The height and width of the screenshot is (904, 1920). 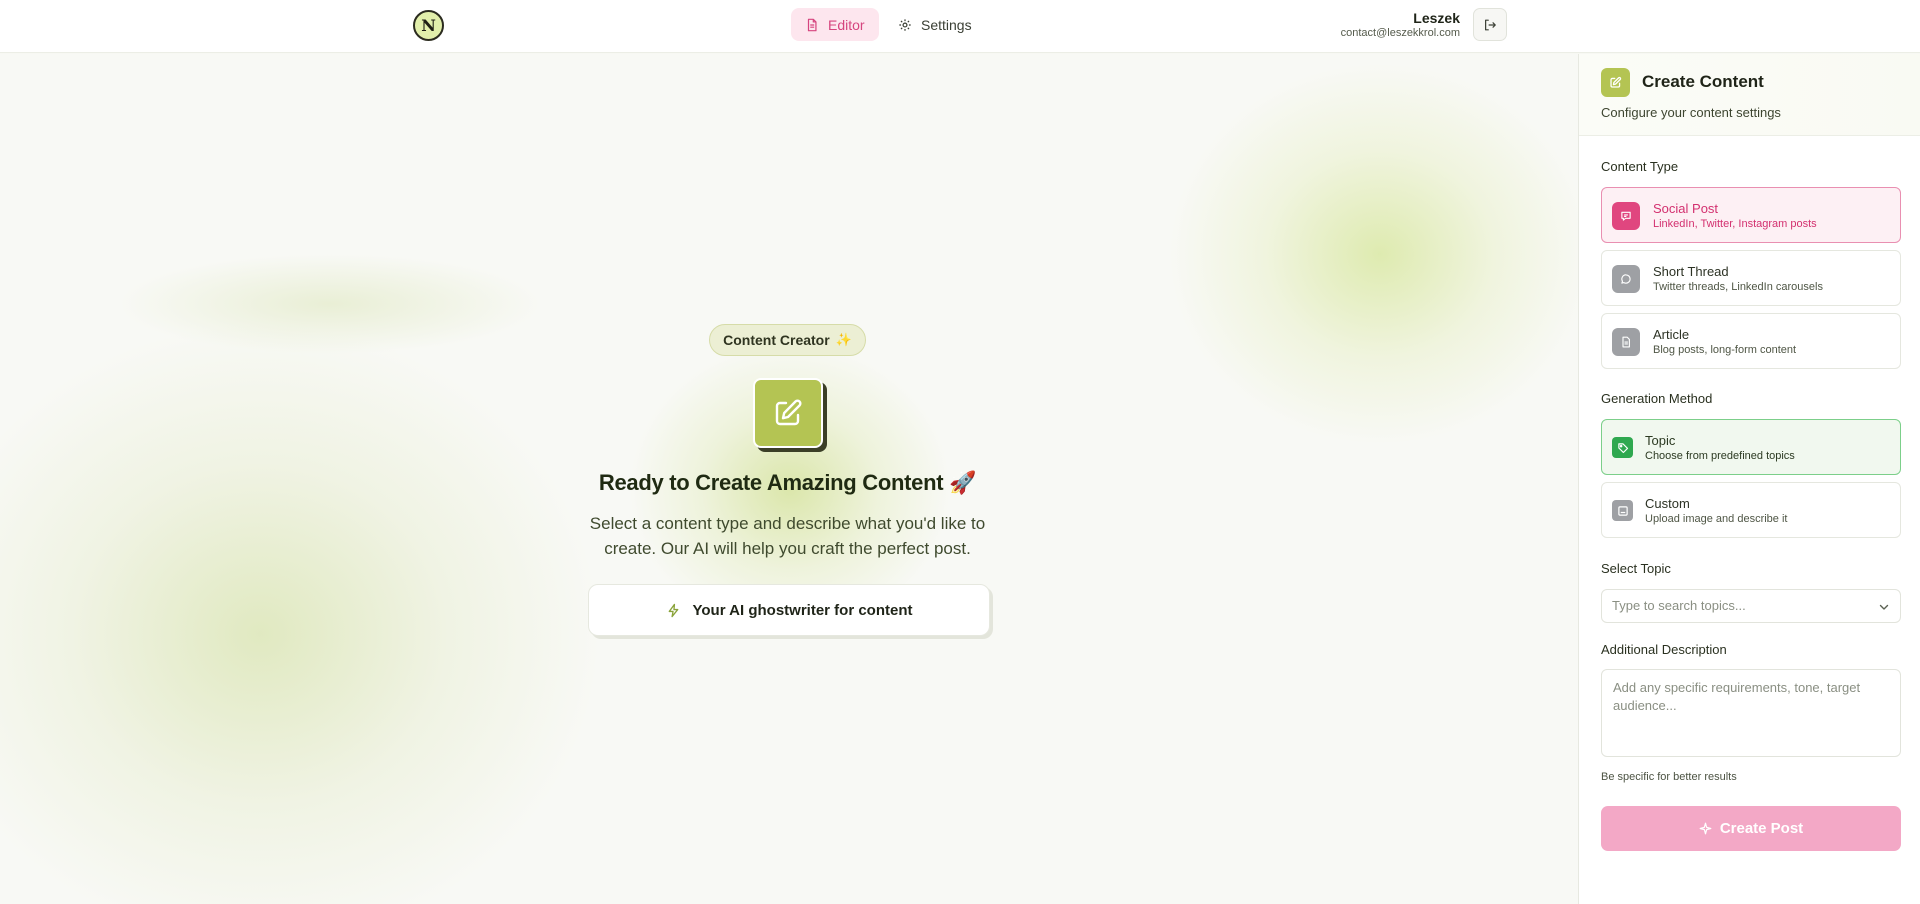 What do you see at coordinates (1751, 713) in the screenshot?
I see `additional-description-field` at bounding box center [1751, 713].